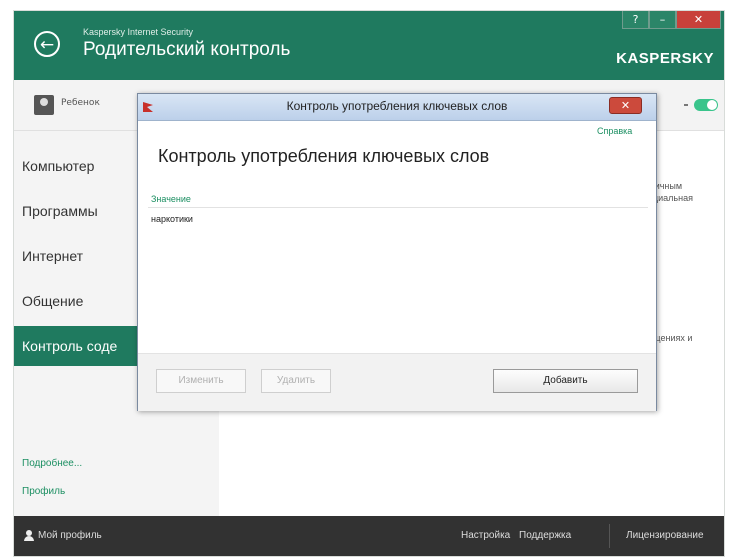  What do you see at coordinates (665, 535) in the screenshot?
I see `licensing-link: Лицензирование` at bounding box center [665, 535].